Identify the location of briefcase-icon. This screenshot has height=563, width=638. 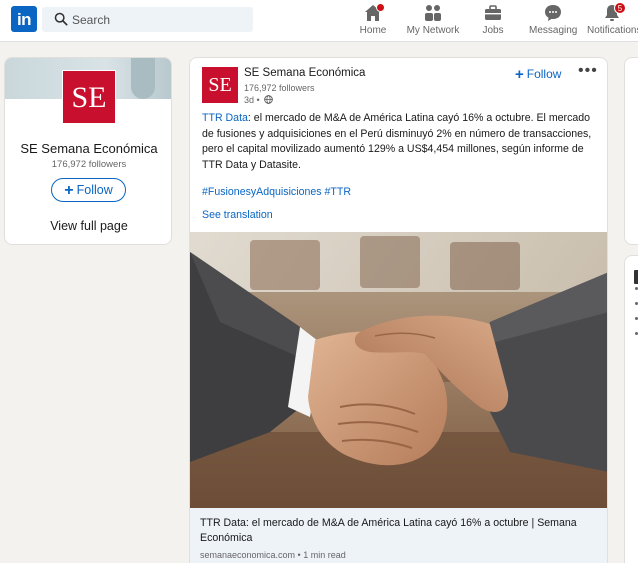
(493, 13).